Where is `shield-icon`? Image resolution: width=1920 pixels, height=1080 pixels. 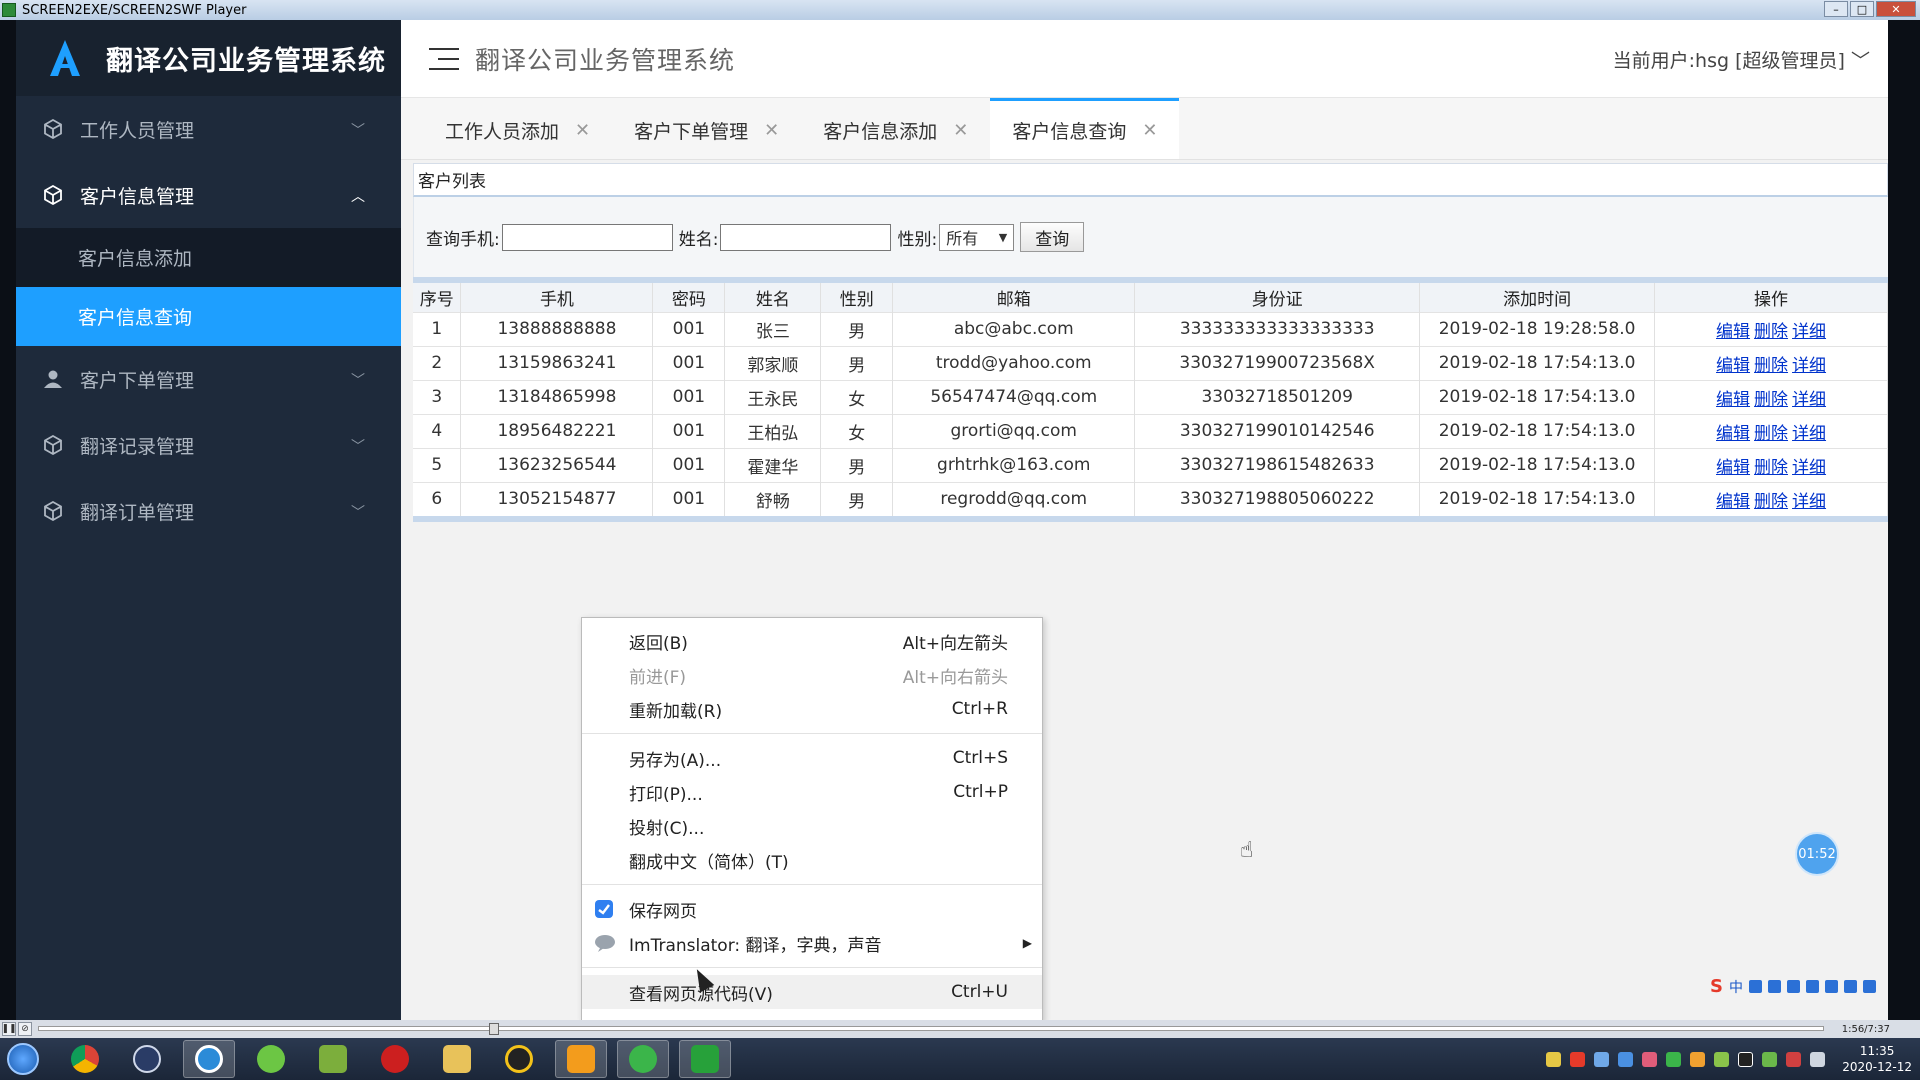
shield-icon is located at coordinates (1626, 1059).